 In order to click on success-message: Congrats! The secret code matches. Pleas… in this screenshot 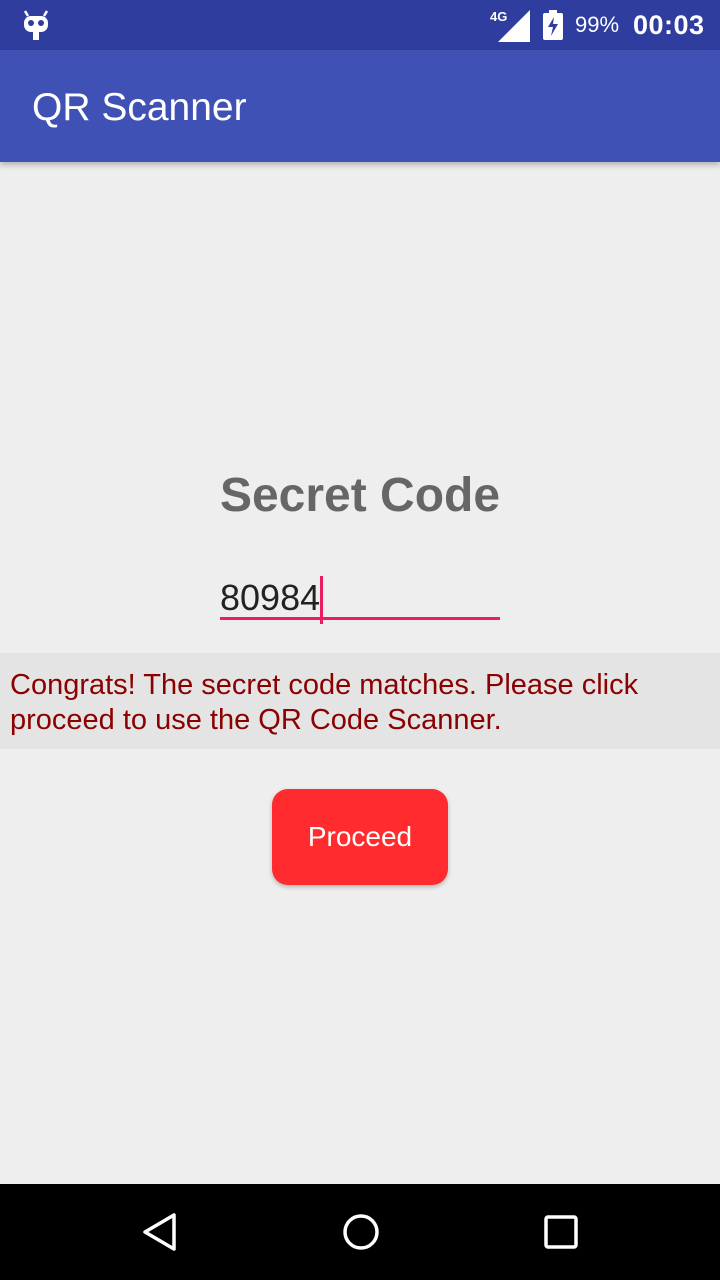, I will do `click(324, 702)`.